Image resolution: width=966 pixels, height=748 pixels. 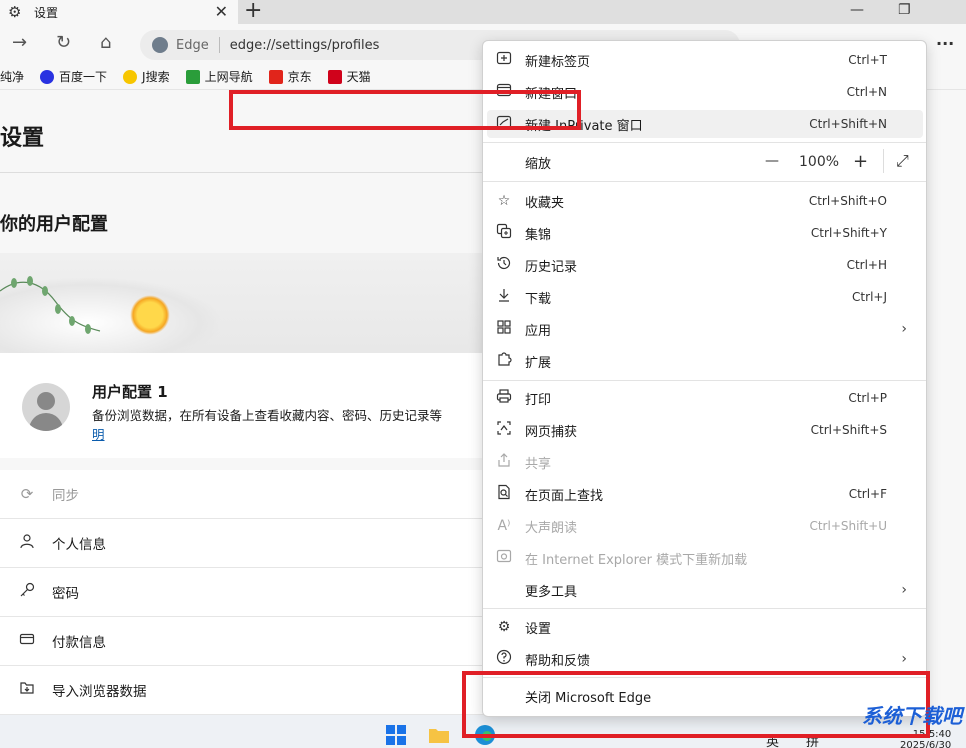 What do you see at coordinates (228, 77) in the screenshot?
I see `favorite-label: 上网导航` at bounding box center [228, 77].